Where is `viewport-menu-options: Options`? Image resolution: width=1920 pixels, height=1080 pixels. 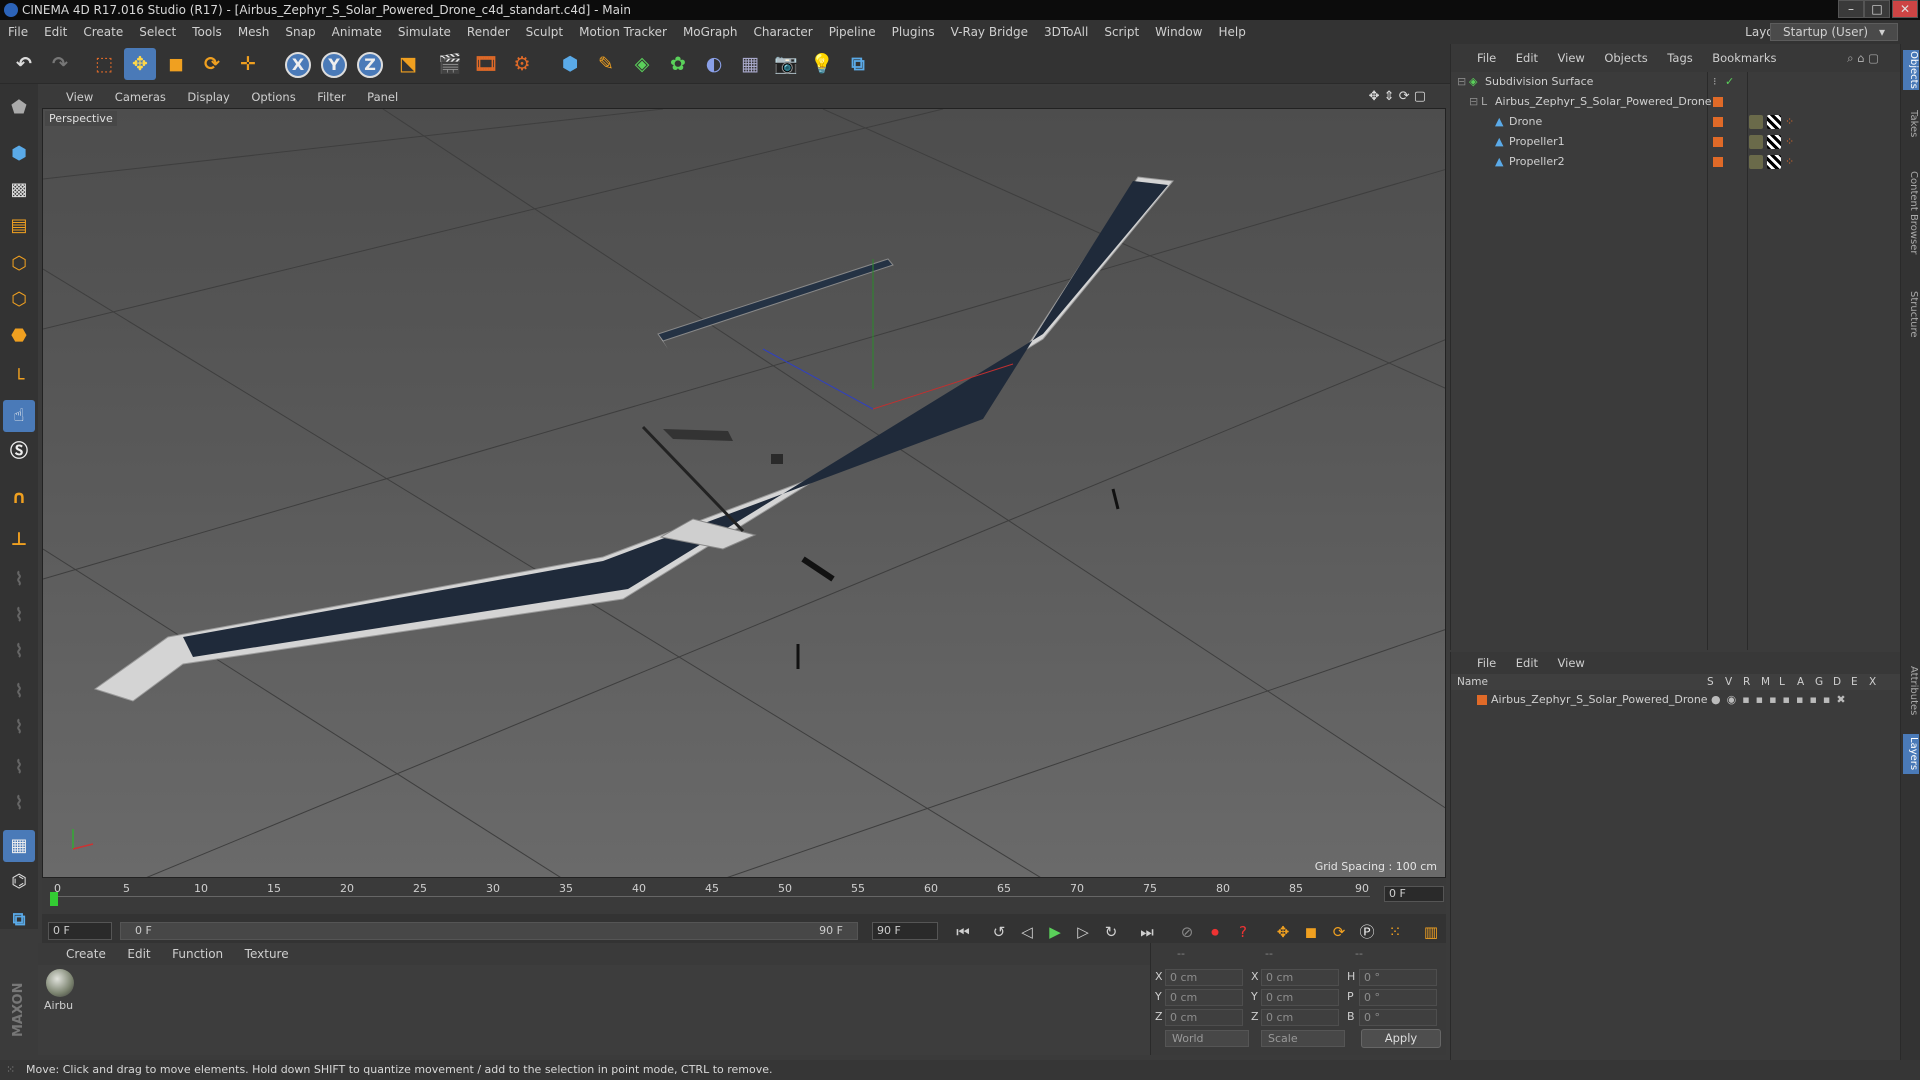 viewport-menu-options: Options is located at coordinates (273, 97).